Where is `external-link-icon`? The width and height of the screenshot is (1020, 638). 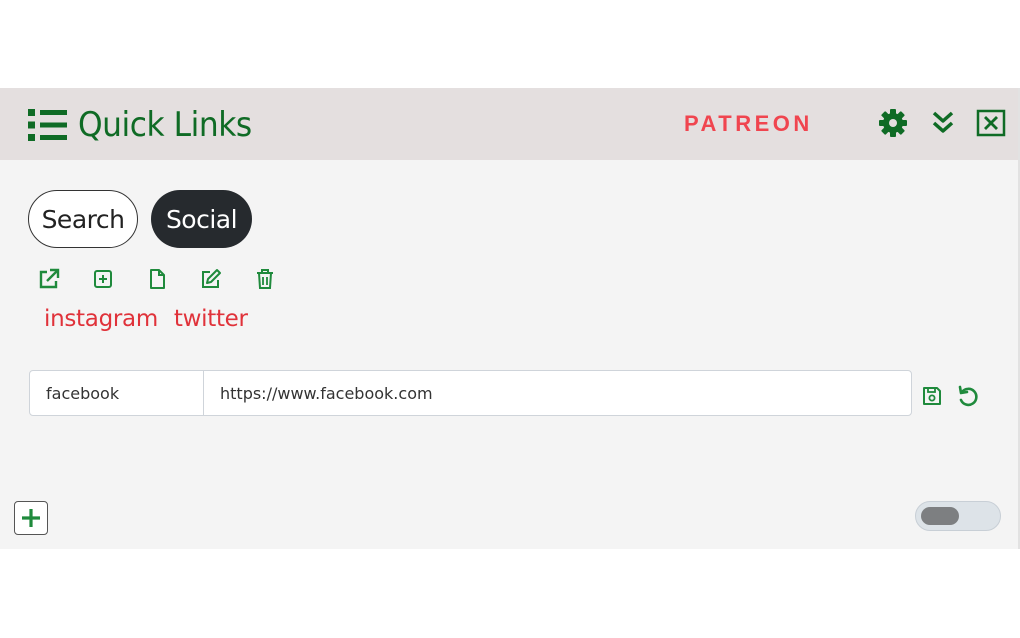
external-link-icon is located at coordinates (49, 278).